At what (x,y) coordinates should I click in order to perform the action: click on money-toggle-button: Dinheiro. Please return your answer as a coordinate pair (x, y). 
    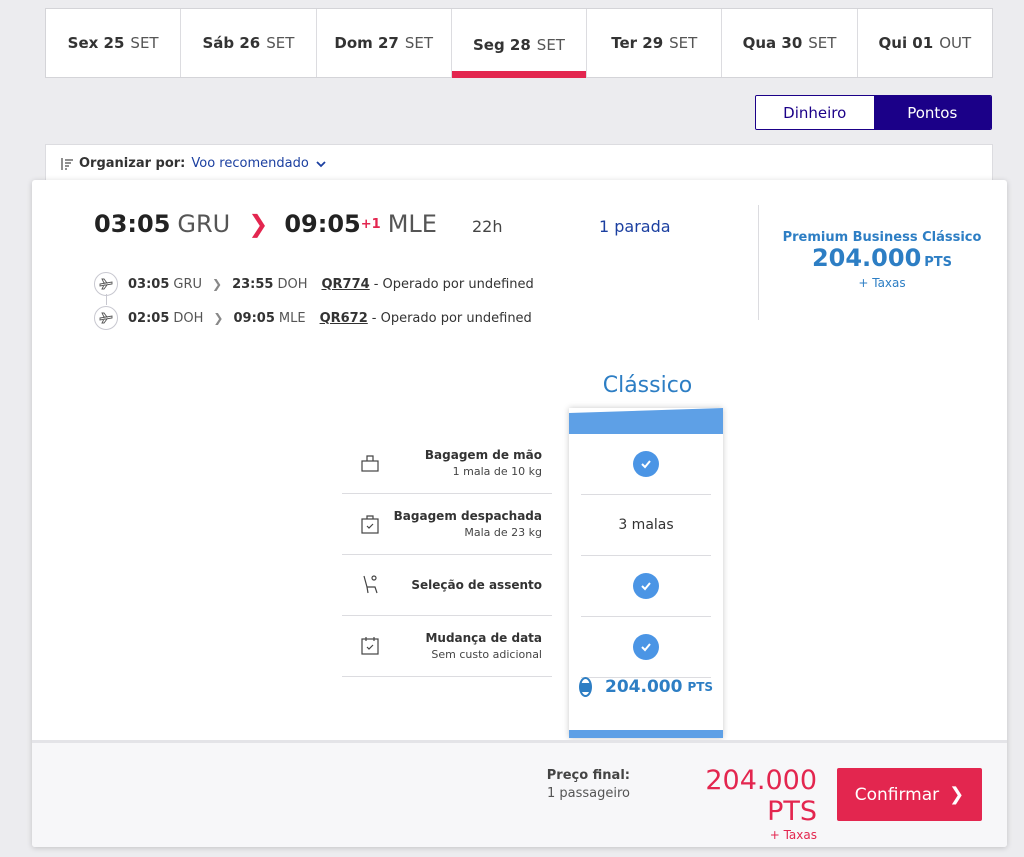
    Looking at the image, I should click on (815, 112).